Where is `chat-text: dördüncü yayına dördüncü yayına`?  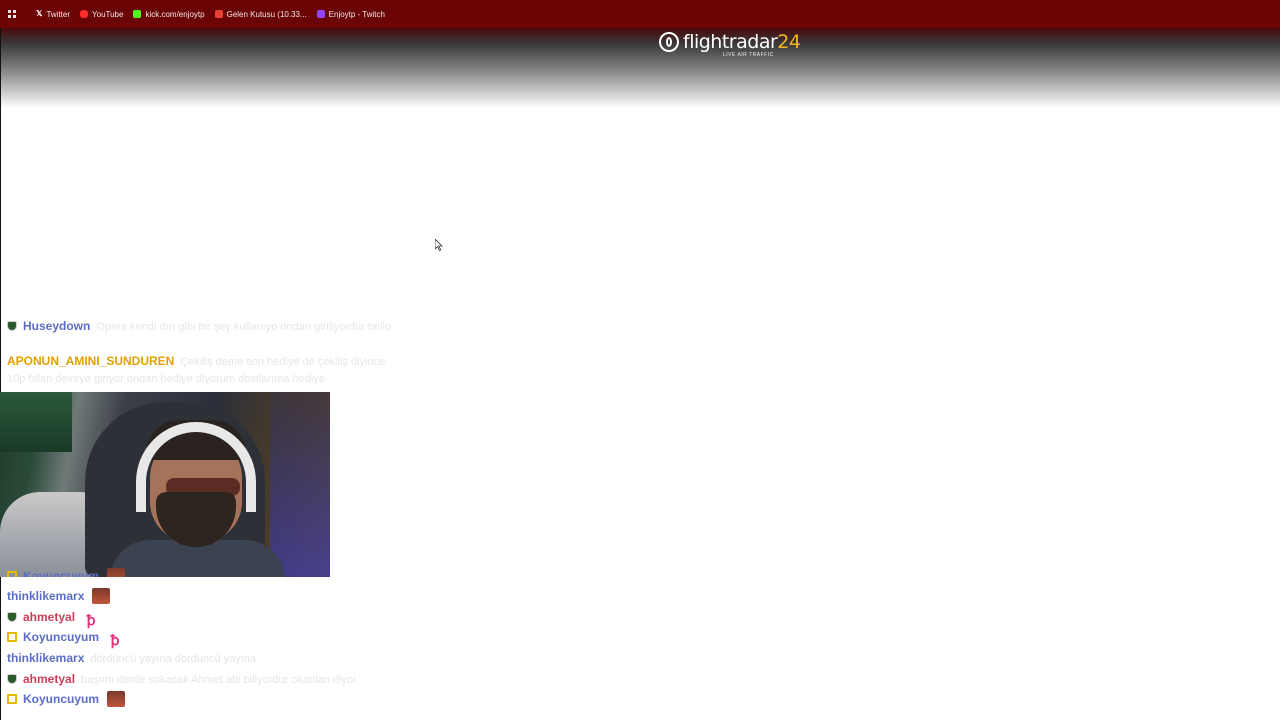 chat-text: dördüncü yayına dördüncü yayına is located at coordinates (173, 659).